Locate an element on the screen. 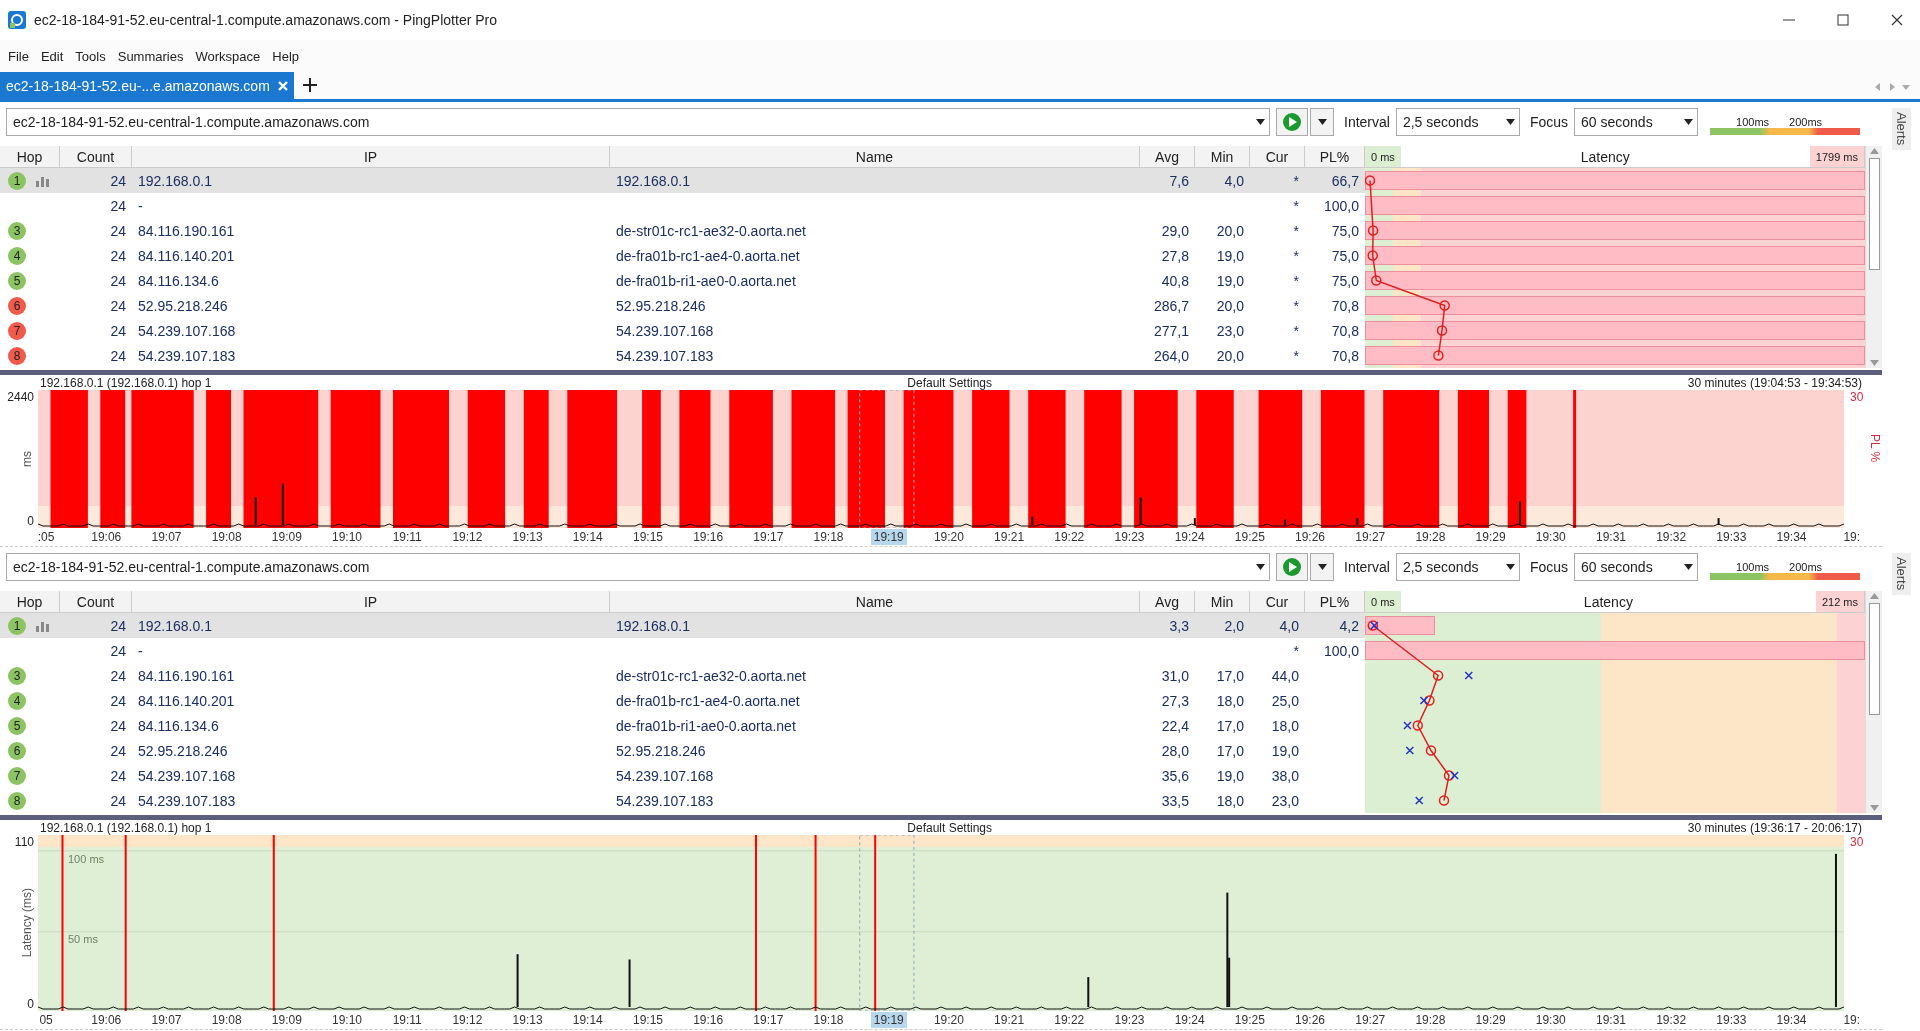 This screenshot has height=1031, width=1920. menu-item: Tools is located at coordinates (90, 56).